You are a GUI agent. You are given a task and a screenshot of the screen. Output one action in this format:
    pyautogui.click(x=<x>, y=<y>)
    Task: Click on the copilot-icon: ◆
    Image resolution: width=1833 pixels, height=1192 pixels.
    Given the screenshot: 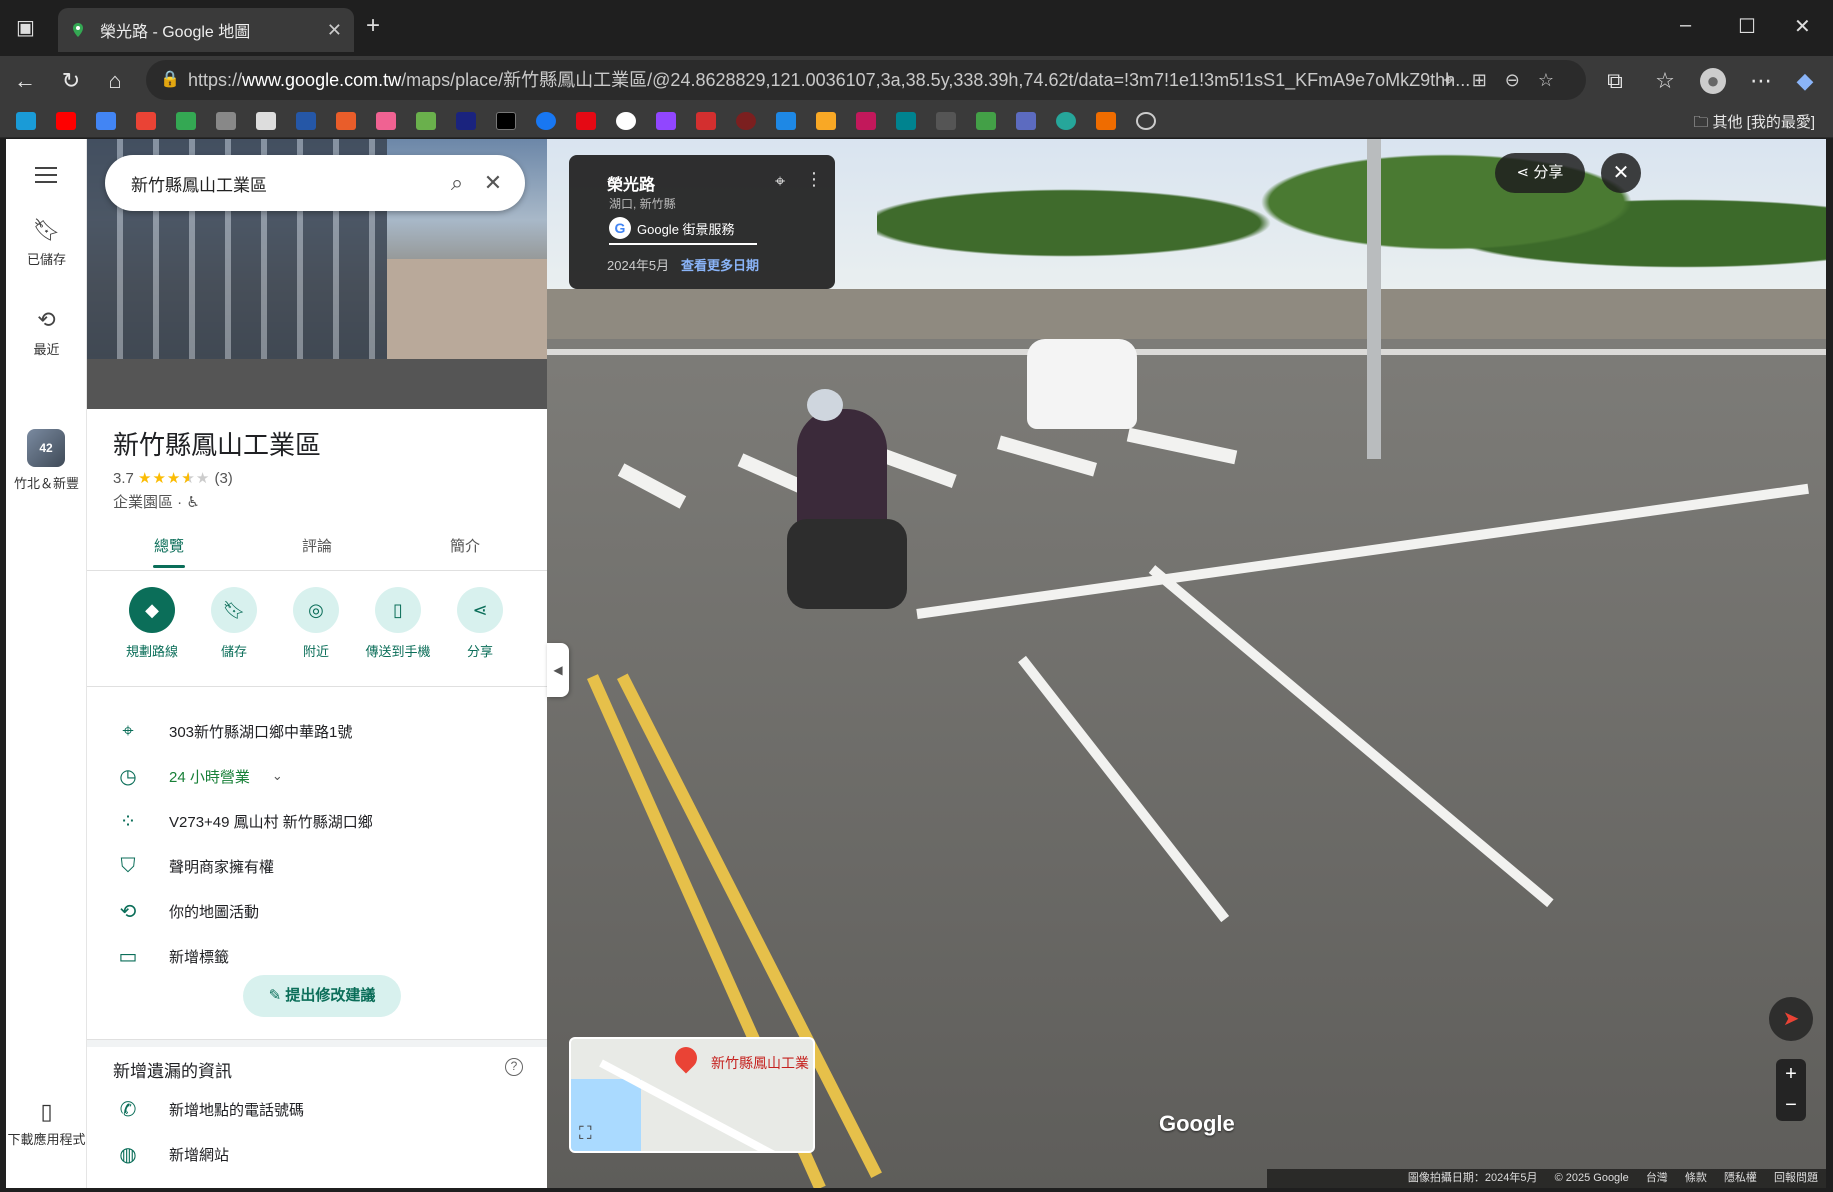 What is the action you would take?
    pyautogui.click(x=1805, y=81)
    